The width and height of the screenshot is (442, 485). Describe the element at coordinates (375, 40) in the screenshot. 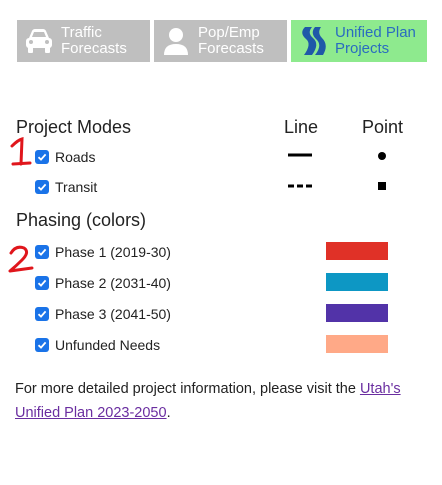

I see `tab-label: Unified Plan Projects` at that location.